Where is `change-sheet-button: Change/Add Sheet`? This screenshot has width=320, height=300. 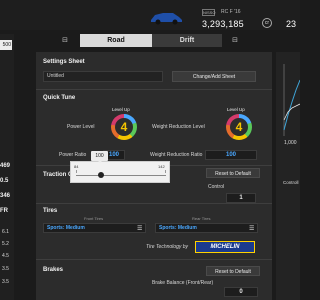 change-sheet-button: Change/Add Sheet is located at coordinates (214, 76).